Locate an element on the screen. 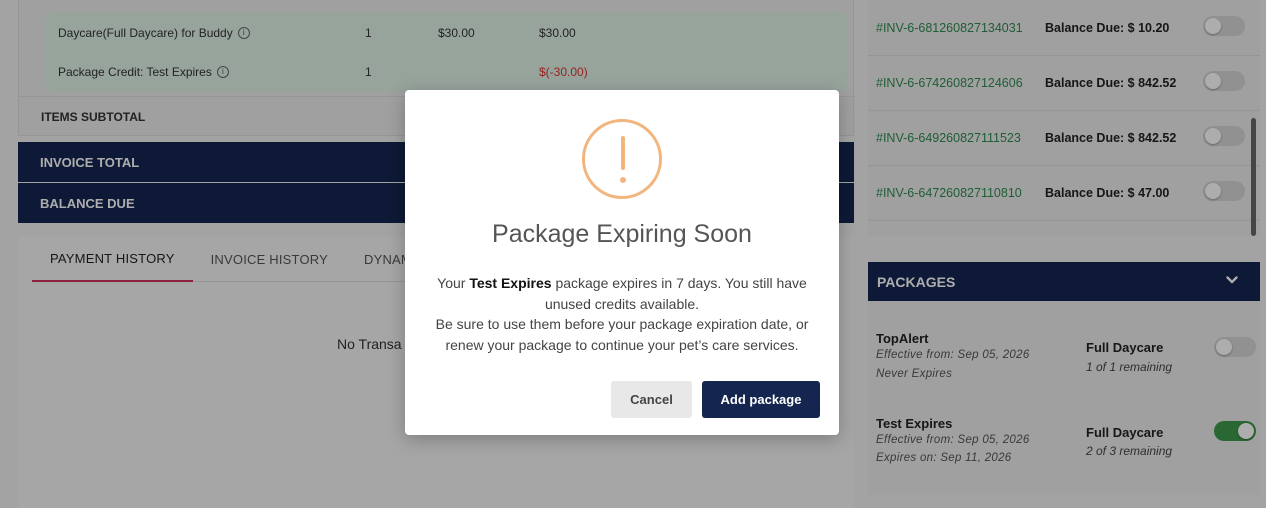 This screenshot has height=508, width=1266. cancel-button: Cancel is located at coordinates (651, 399).